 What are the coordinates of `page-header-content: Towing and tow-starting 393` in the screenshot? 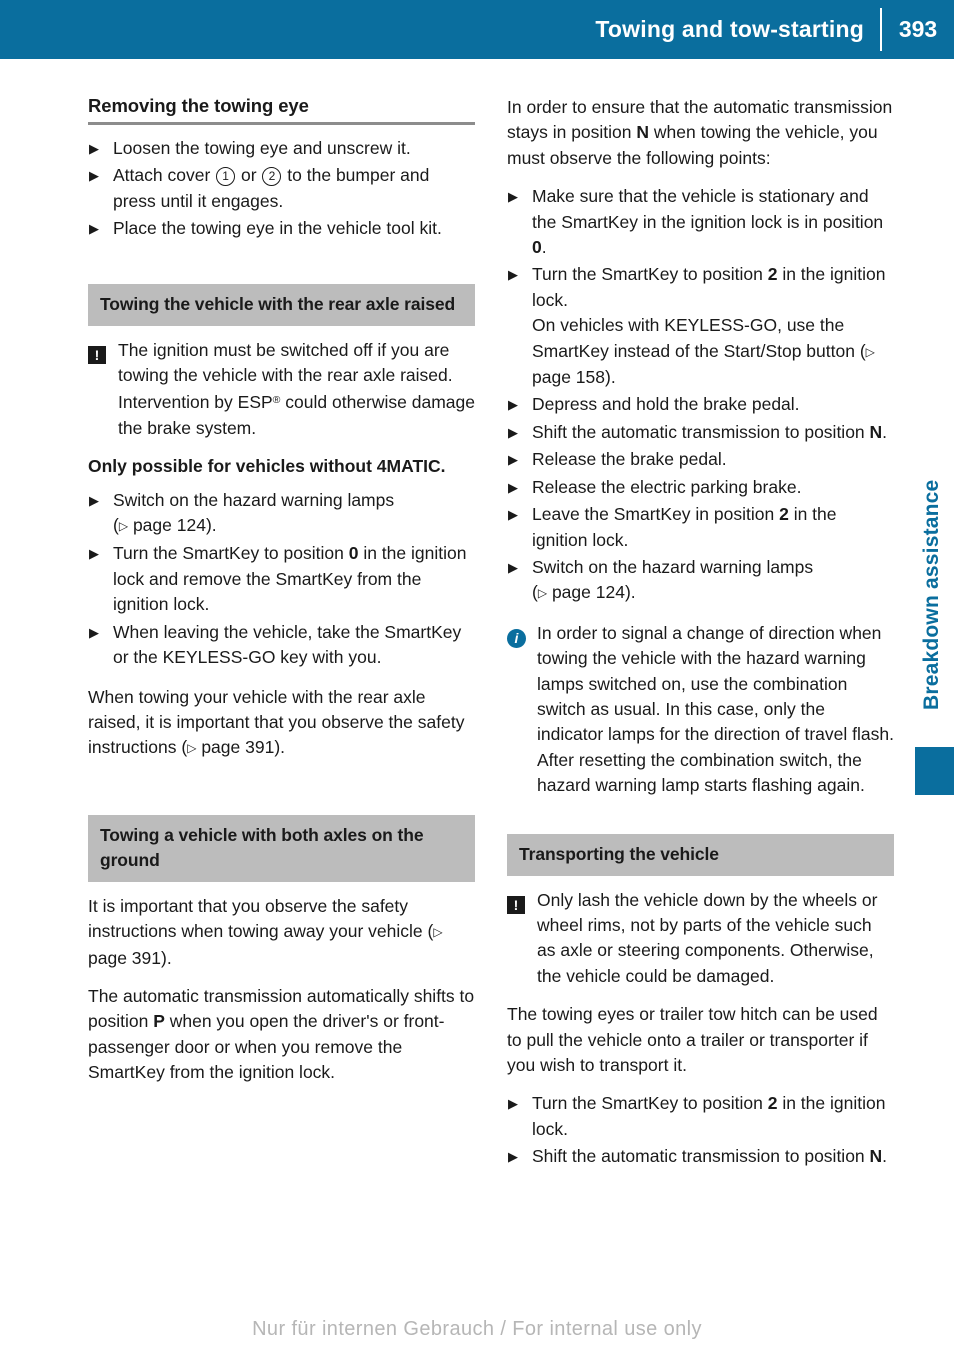 It's located at (774, 29).